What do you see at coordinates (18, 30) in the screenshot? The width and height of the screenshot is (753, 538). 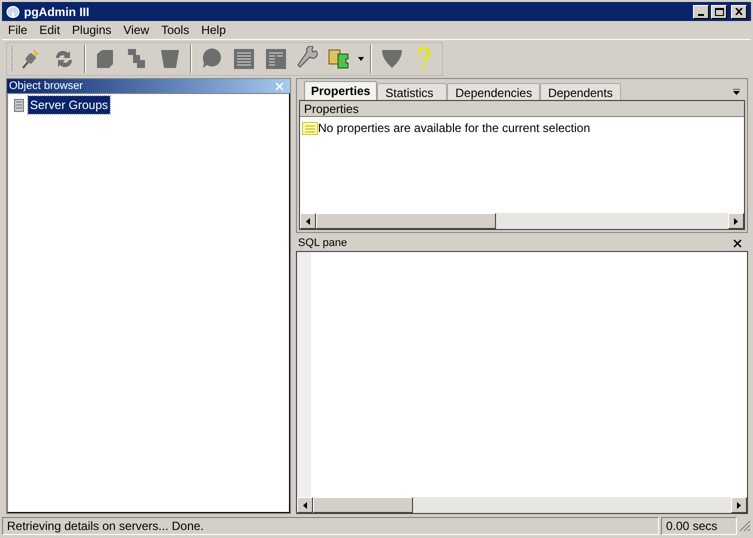 I see `menu-item: File` at bounding box center [18, 30].